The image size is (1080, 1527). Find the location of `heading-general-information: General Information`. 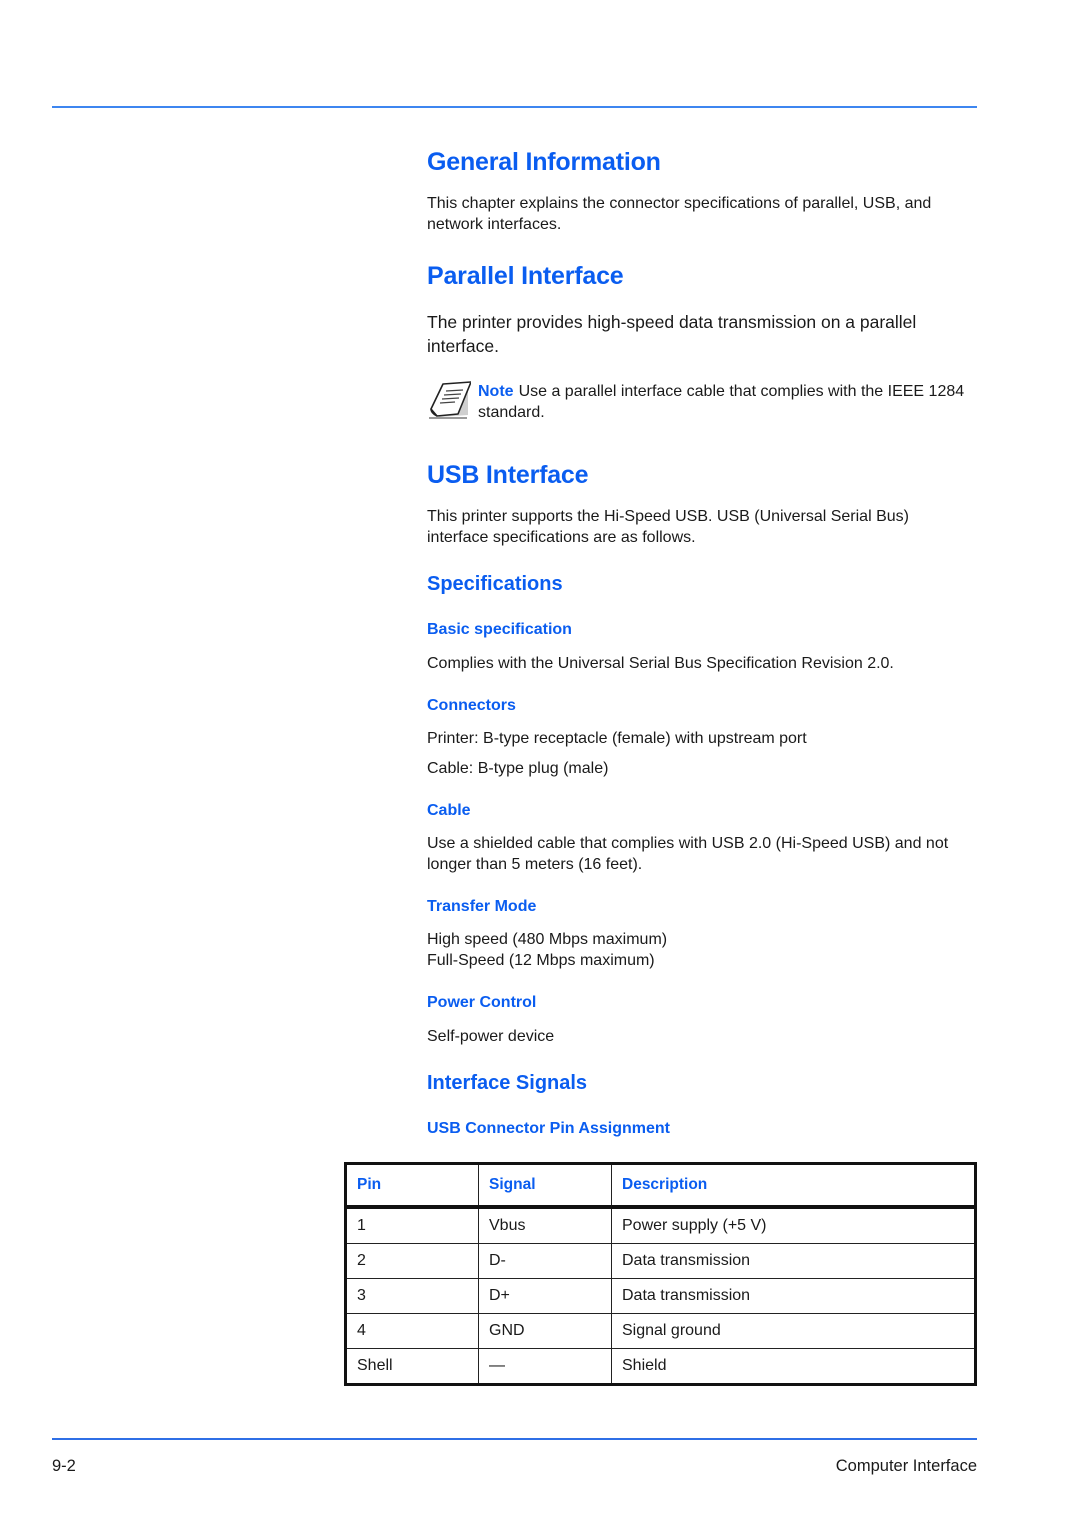

heading-general-information: General Information is located at coordinates (544, 162).